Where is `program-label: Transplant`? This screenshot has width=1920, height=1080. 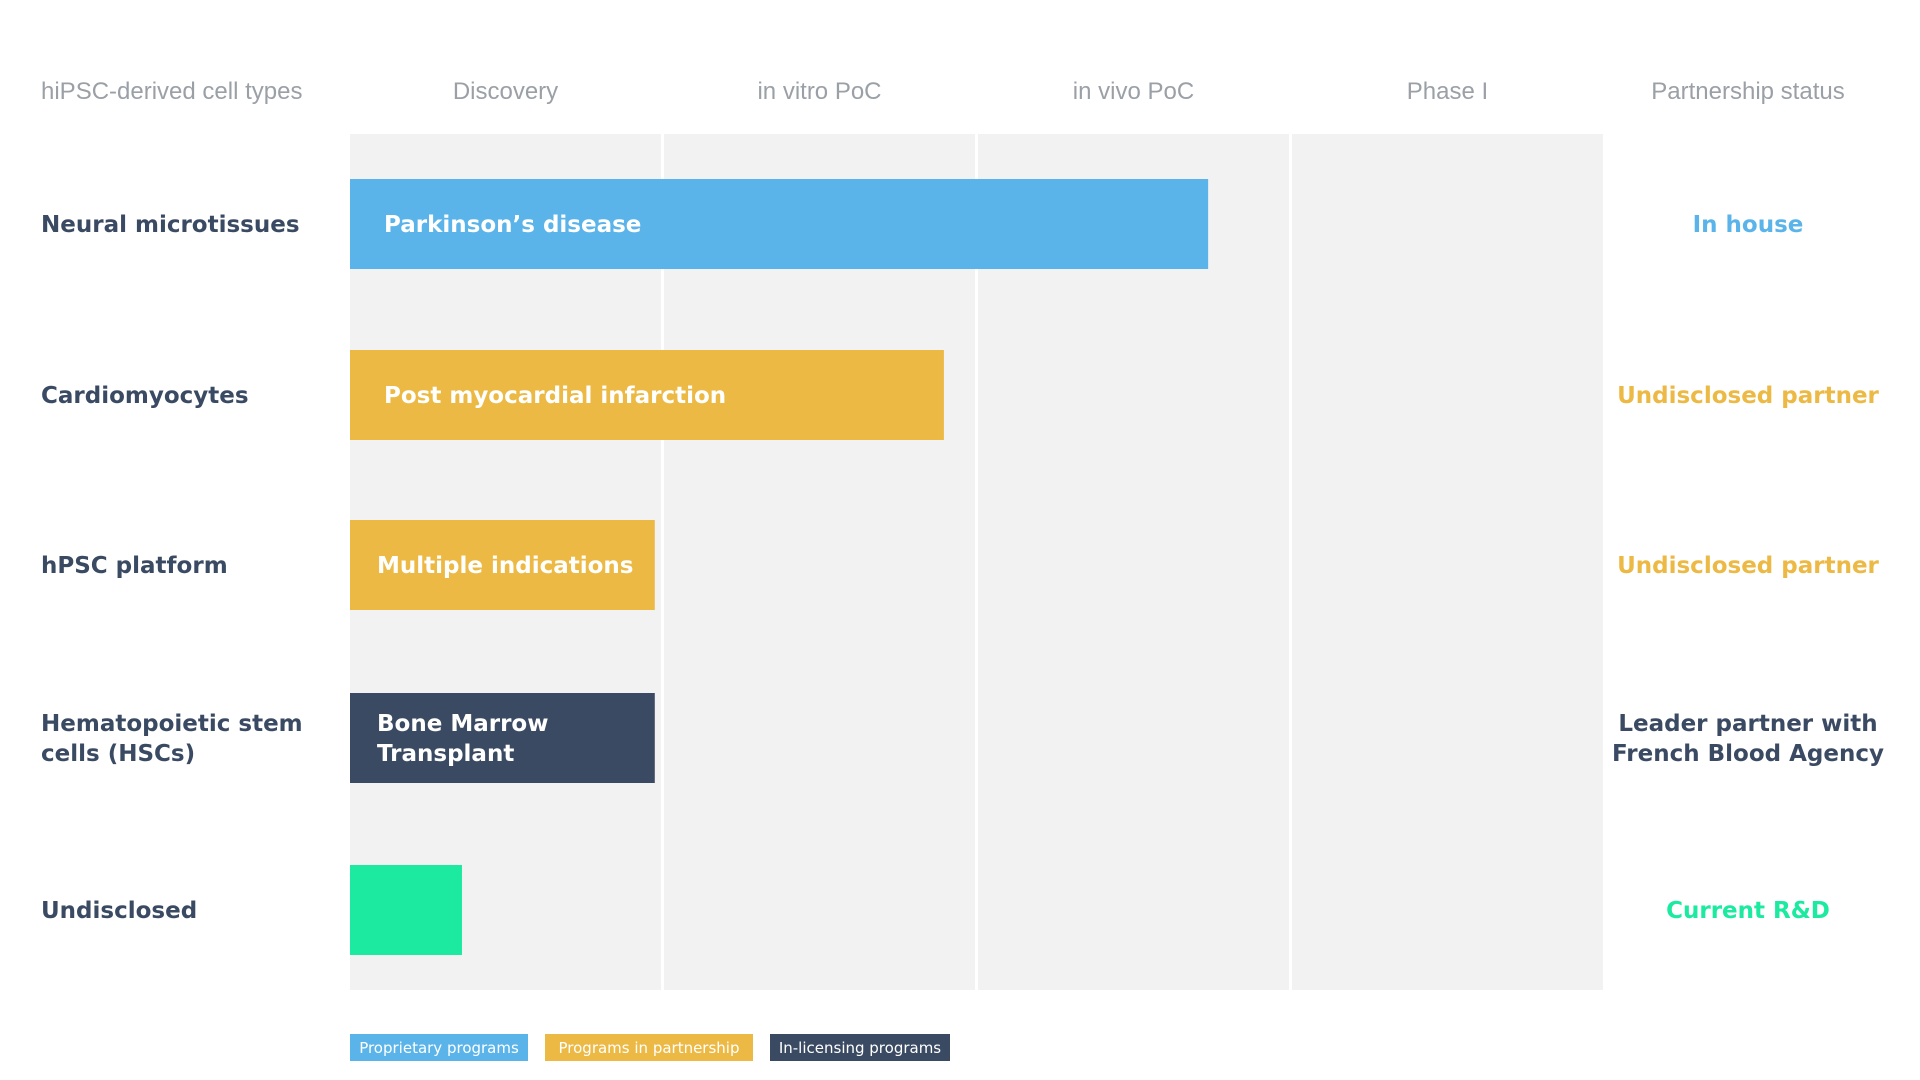 program-label: Transplant is located at coordinates (445, 754).